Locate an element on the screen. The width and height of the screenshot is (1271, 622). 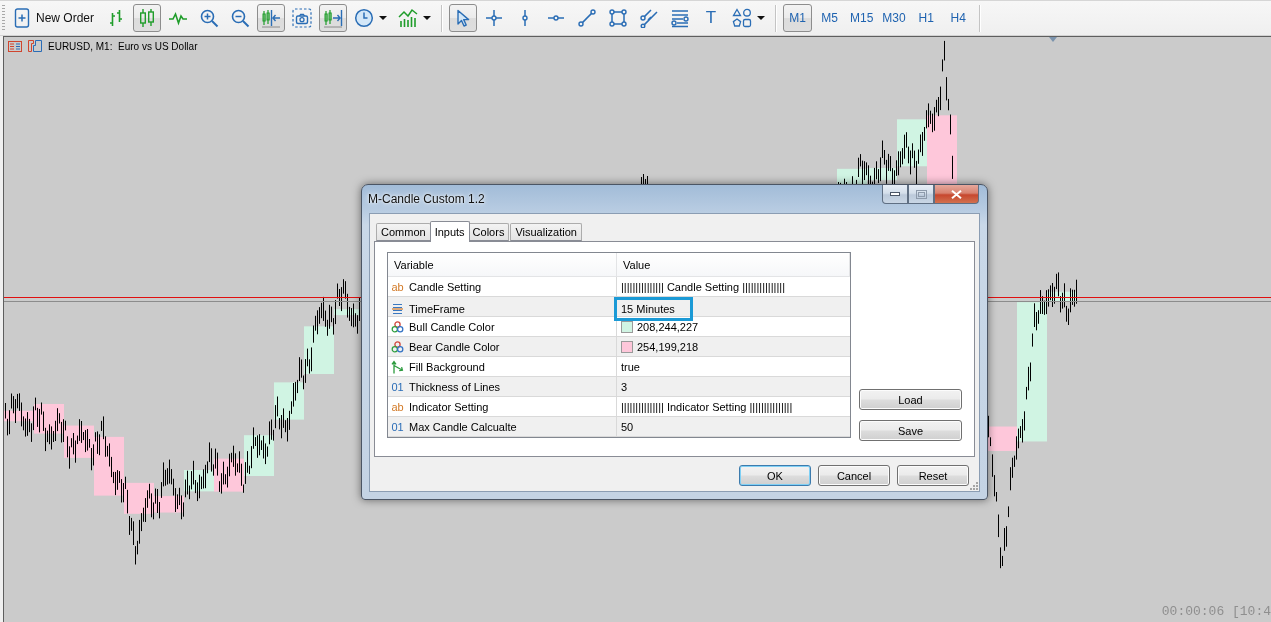
timeframe-button: M30 is located at coordinates (894, 18).